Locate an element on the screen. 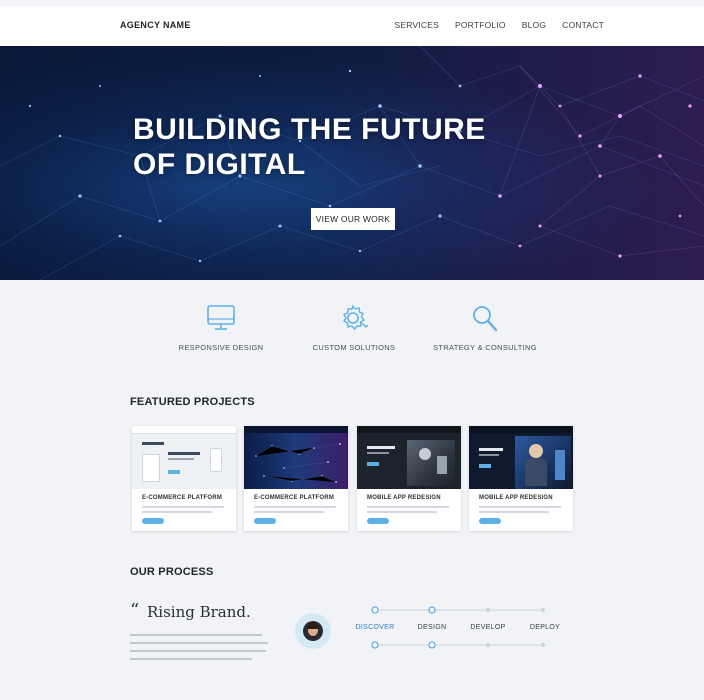 This screenshot has height=700, width=704. hero-title-line-1: BUILDING THE FUTURE is located at coordinates (309, 129).